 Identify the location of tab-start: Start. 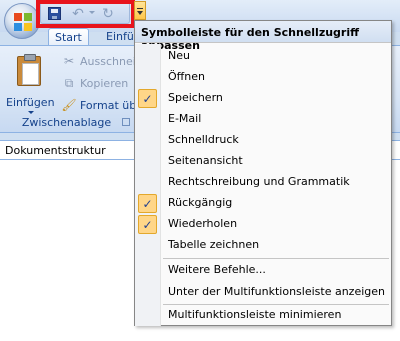
(68, 37).